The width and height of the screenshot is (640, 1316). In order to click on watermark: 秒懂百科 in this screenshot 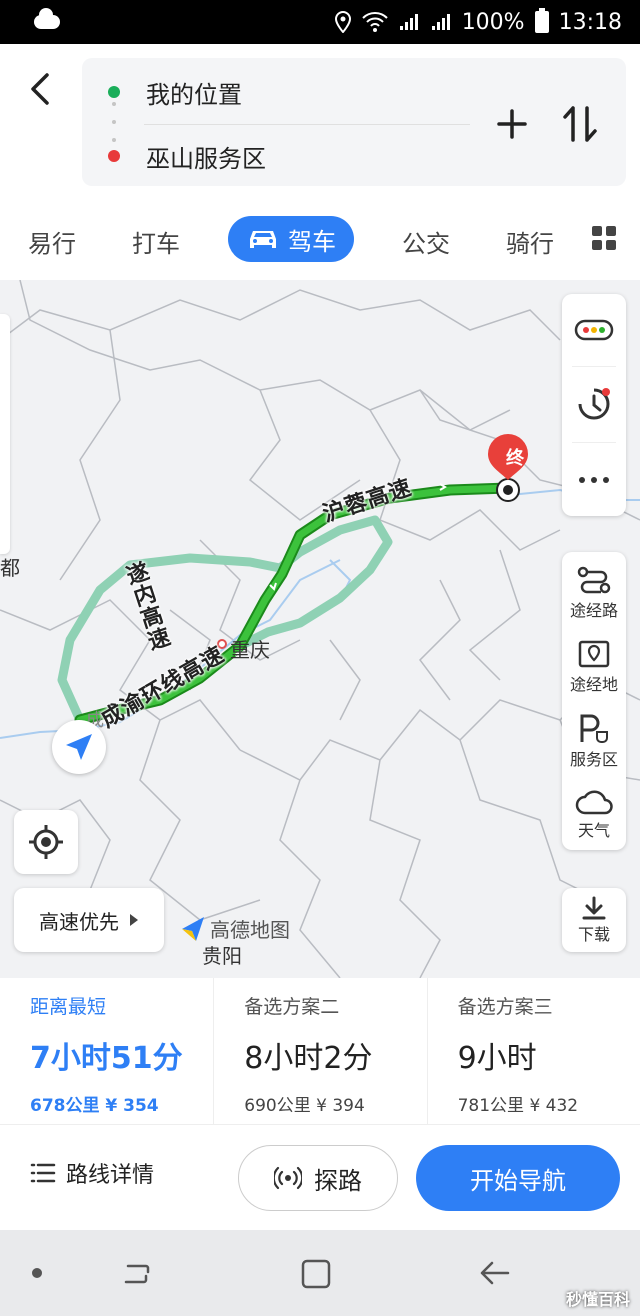, I will do `click(597, 1299)`.